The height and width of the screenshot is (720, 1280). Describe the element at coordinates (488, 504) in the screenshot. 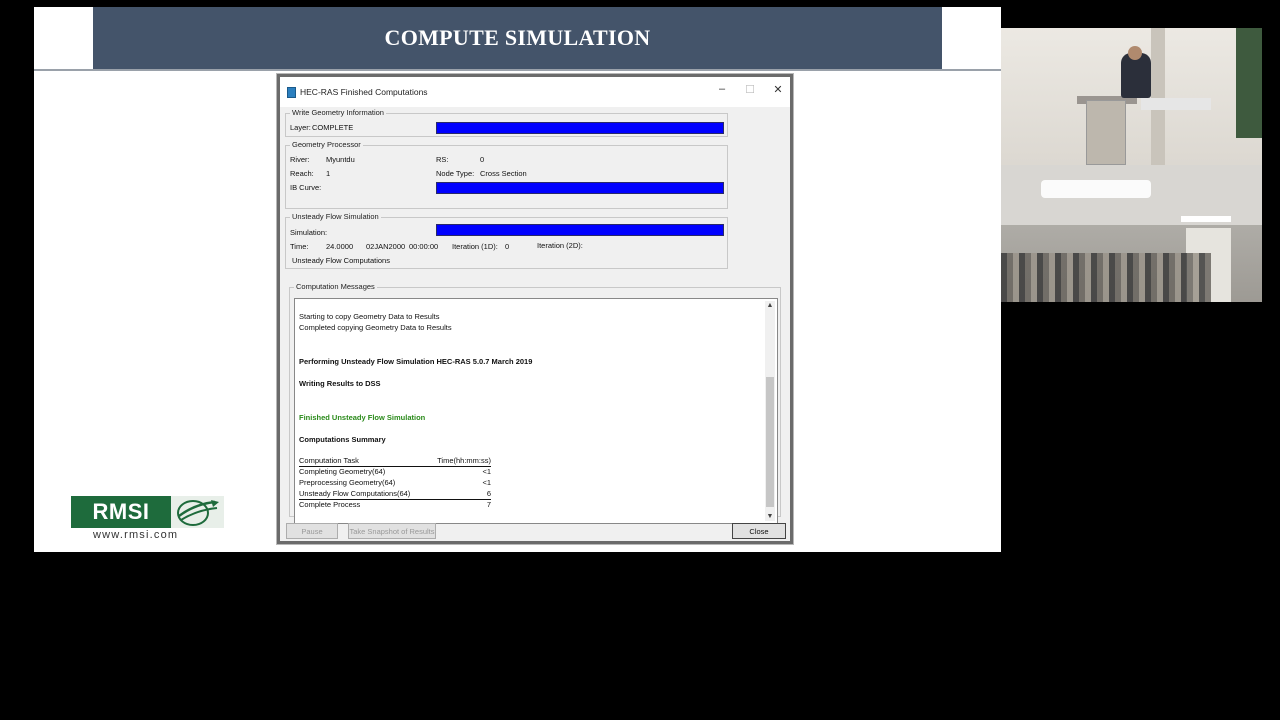

I see `summary-time: 7` at that location.